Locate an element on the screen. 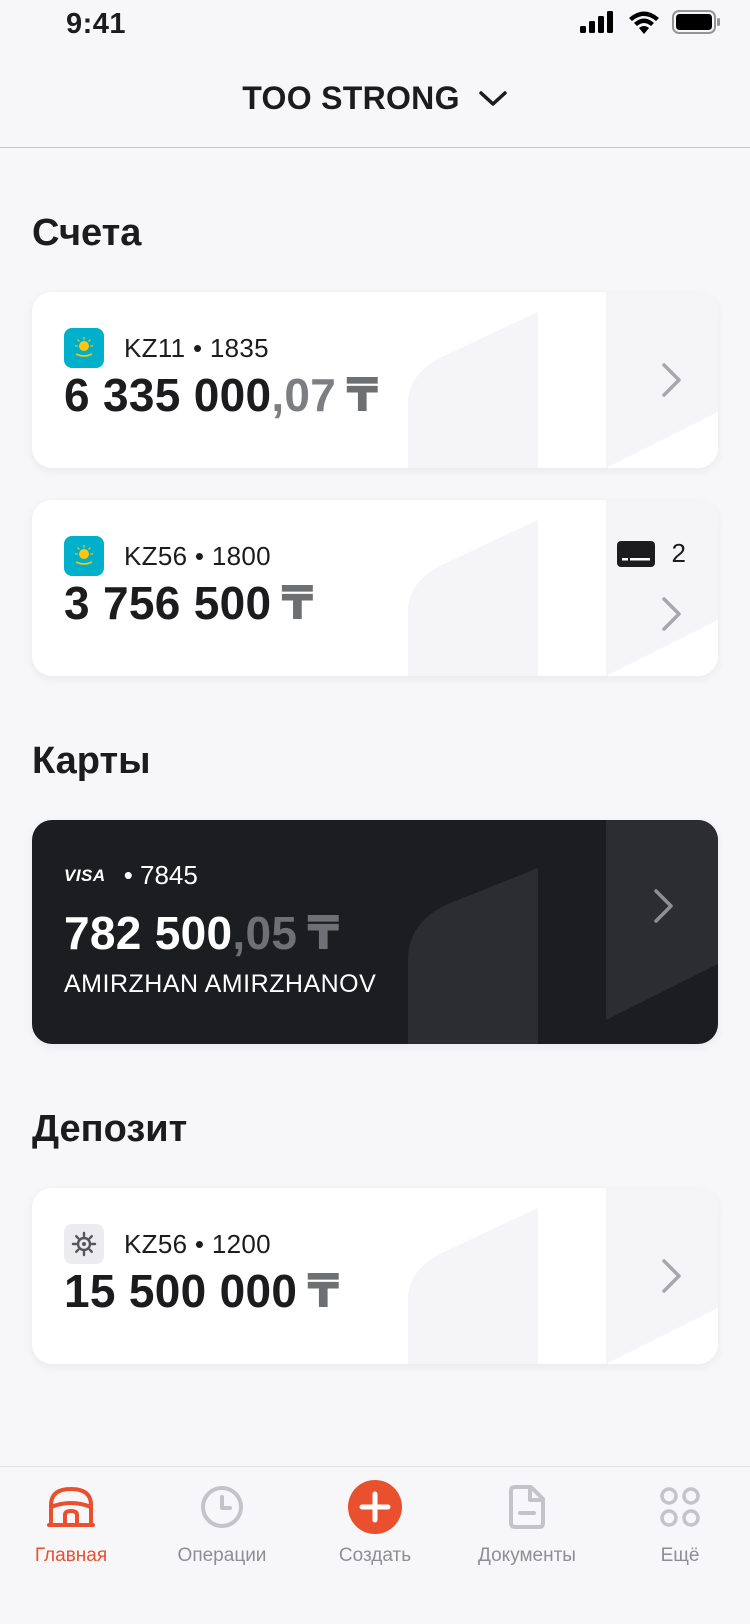  account-number-row: KZ56 • 1800 is located at coordinates (167, 556).